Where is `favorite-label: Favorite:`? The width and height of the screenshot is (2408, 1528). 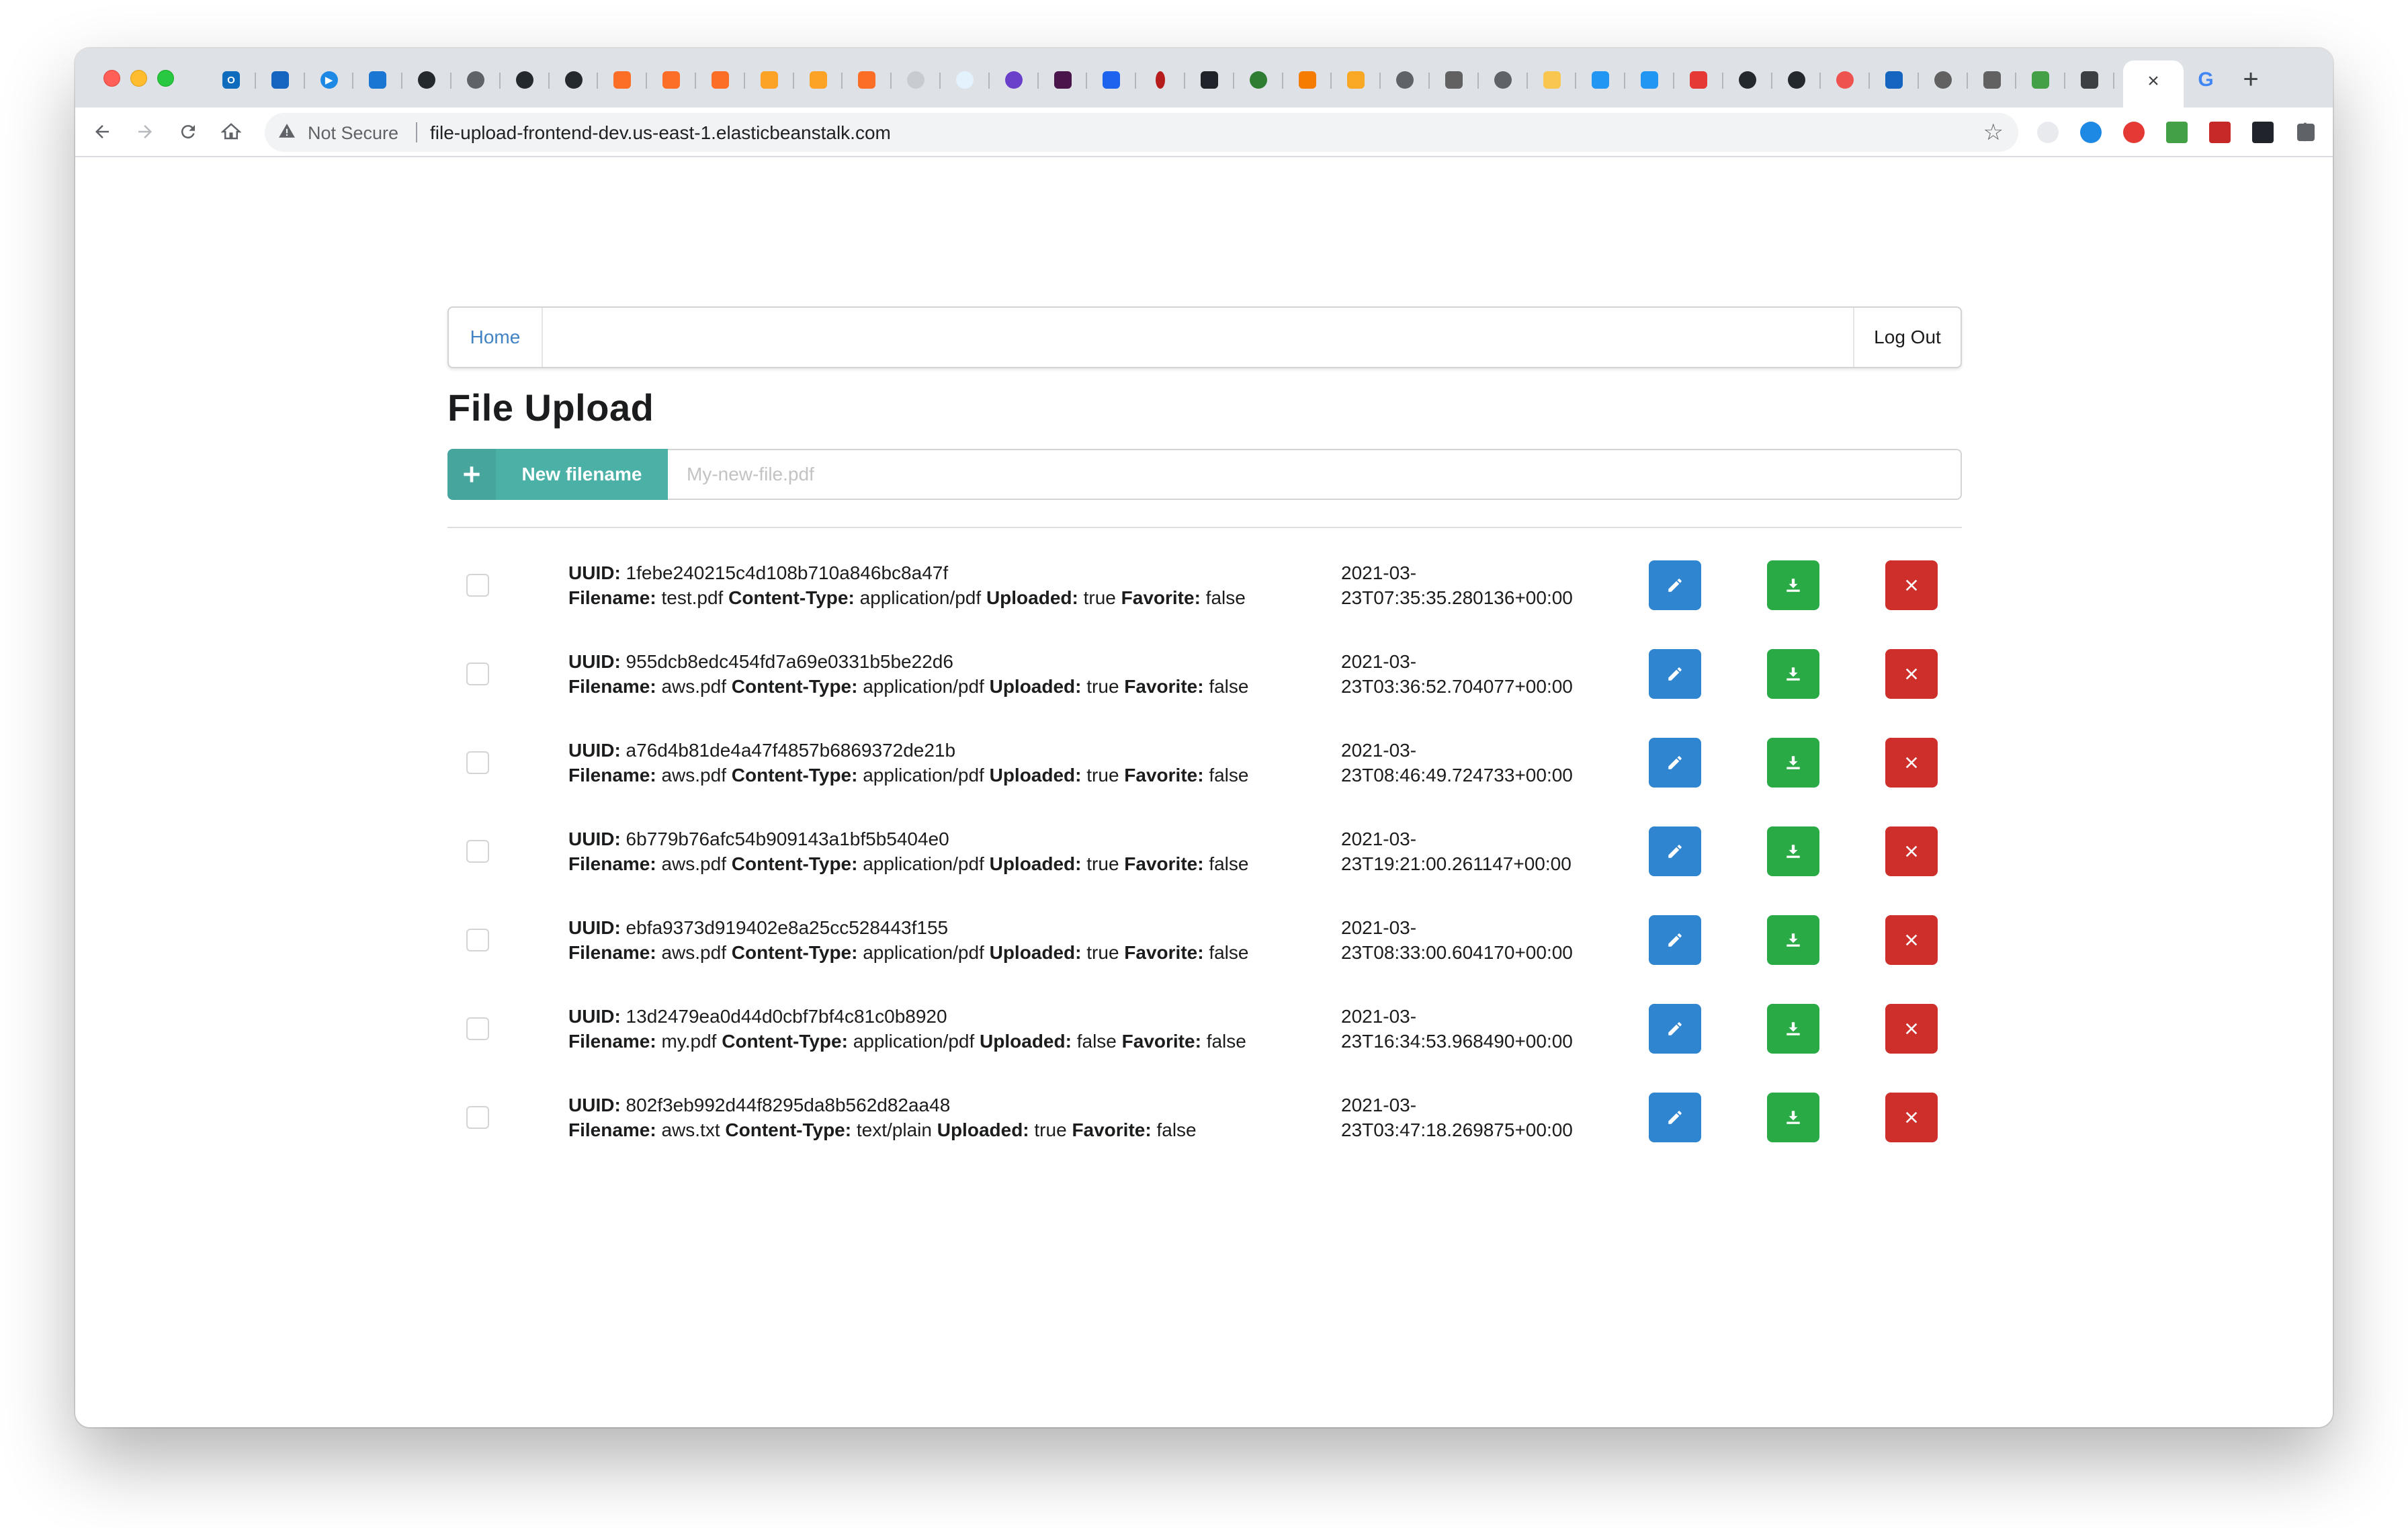 favorite-label: Favorite: is located at coordinates (1164, 687).